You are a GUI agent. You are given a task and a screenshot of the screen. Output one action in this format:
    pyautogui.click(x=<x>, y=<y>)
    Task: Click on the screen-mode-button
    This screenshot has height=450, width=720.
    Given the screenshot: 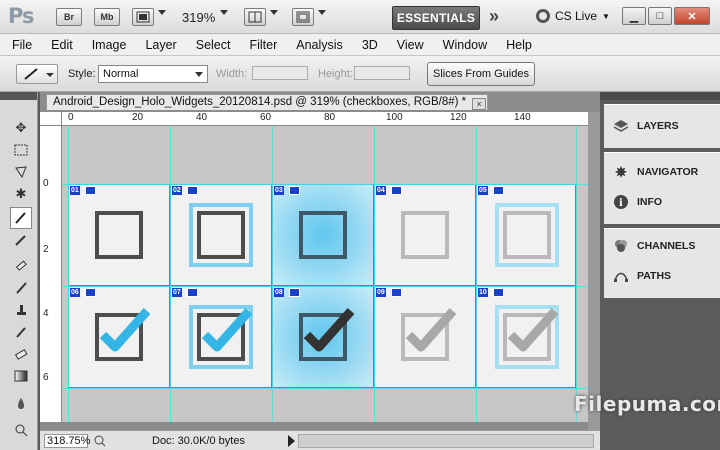 What is the action you would take?
    pyautogui.click(x=303, y=17)
    